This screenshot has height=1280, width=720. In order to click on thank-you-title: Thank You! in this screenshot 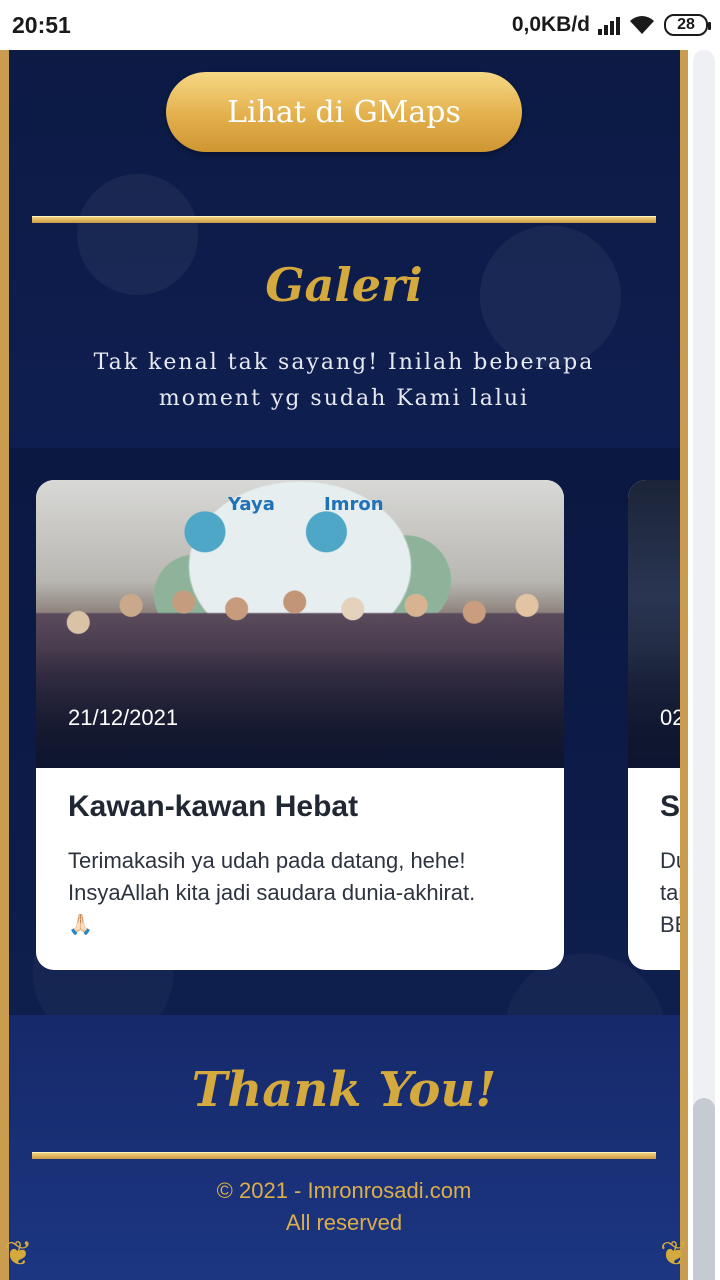, I will do `click(344, 1090)`.